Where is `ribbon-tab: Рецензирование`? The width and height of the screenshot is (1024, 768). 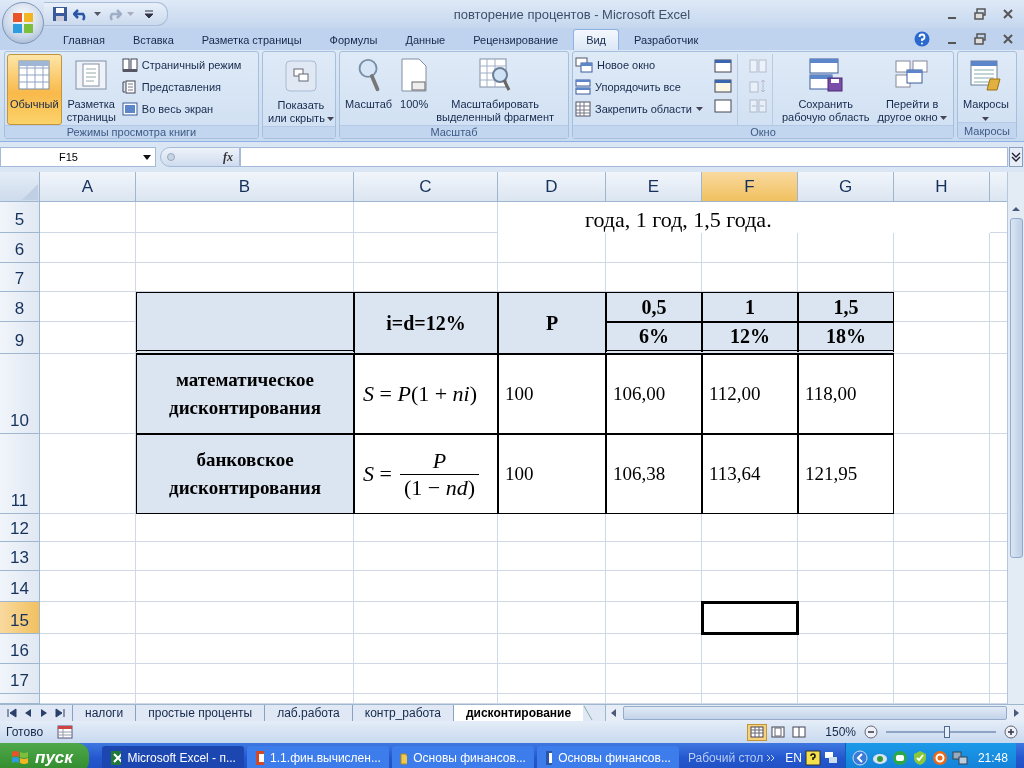 ribbon-tab: Рецензирование is located at coordinates (516, 39).